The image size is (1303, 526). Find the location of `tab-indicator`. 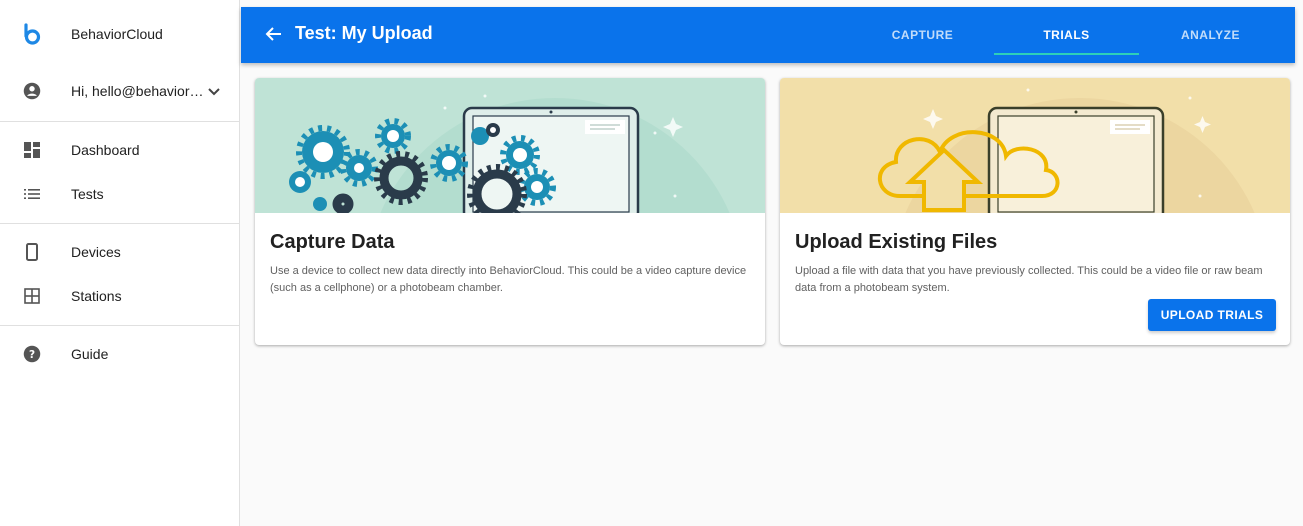

tab-indicator is located at coordinates (1066, 54).